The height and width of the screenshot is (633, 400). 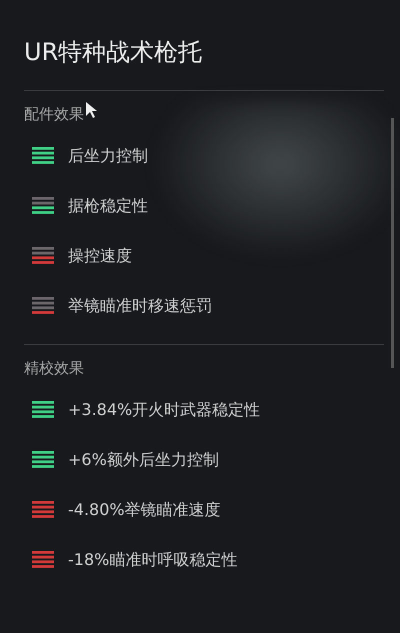 What do you see at coordinates (143, 460) in the screenshot?
I see `effect-label: +6%额外后坐力控制` at bounding box center [143, 460].